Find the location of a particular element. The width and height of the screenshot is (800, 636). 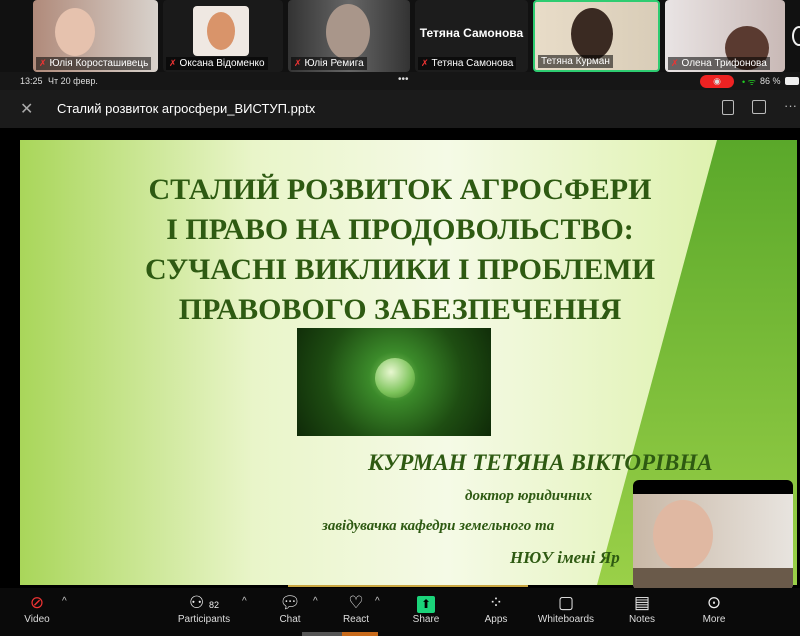

file-name: Сталий розвиток агросфери_ВИСТУП.pptx is located at coordinates (186, 108).